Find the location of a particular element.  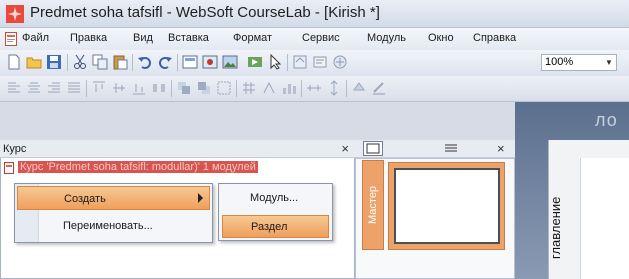

chart-icon is located at coordinates (289, 88).